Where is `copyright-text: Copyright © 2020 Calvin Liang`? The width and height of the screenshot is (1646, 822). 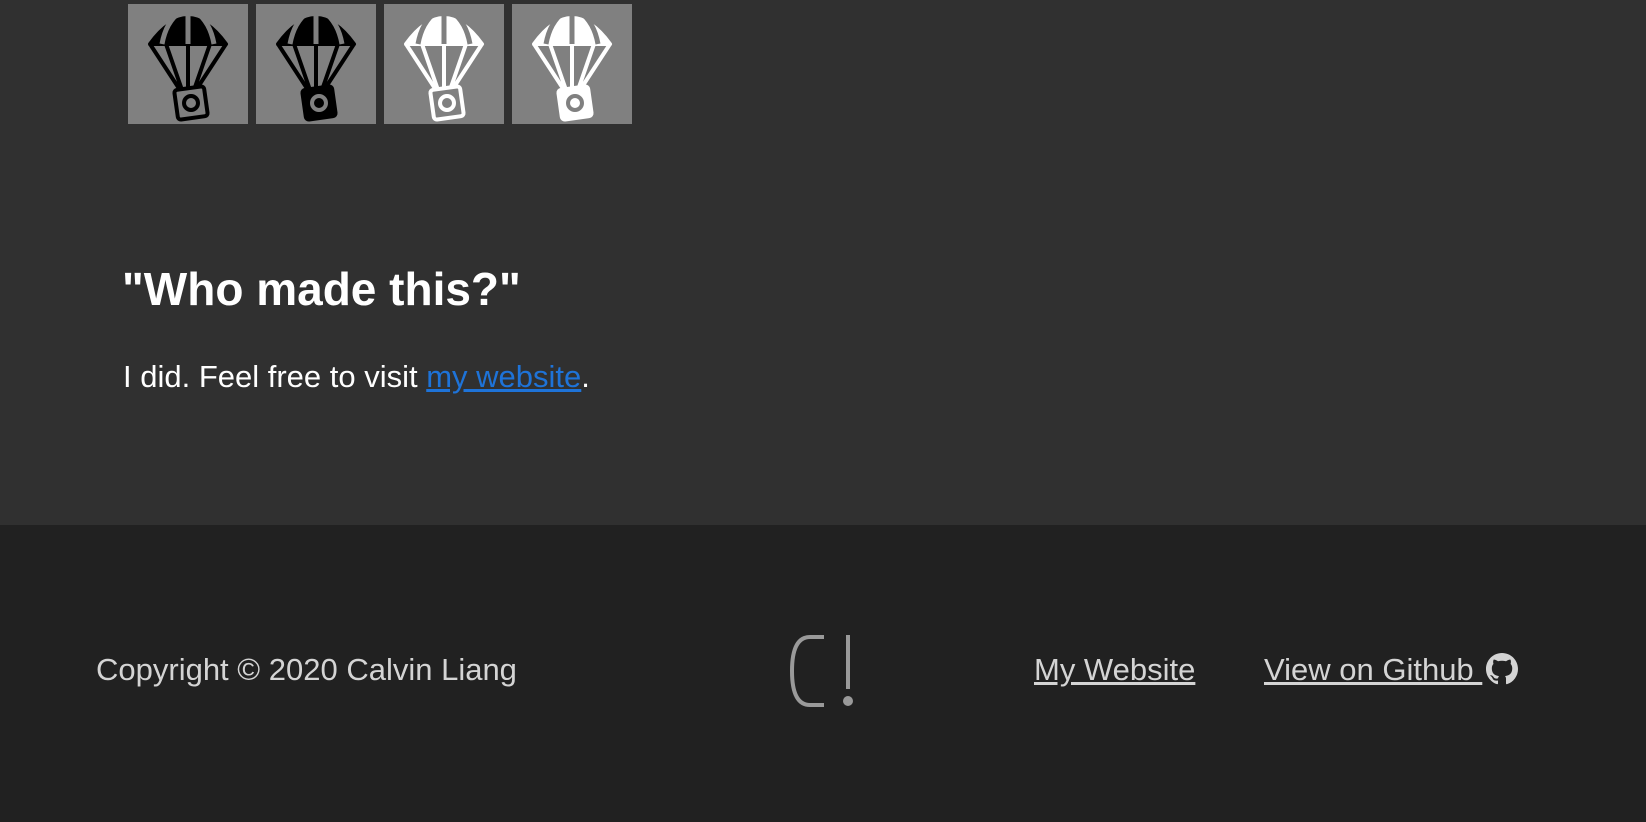 copyright-text: Copyright © 2020 Calvin Liang is located at coordinates (306, 669).